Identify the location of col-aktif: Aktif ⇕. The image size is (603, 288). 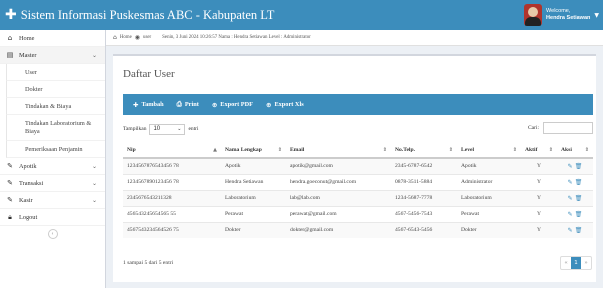
(539, 150).